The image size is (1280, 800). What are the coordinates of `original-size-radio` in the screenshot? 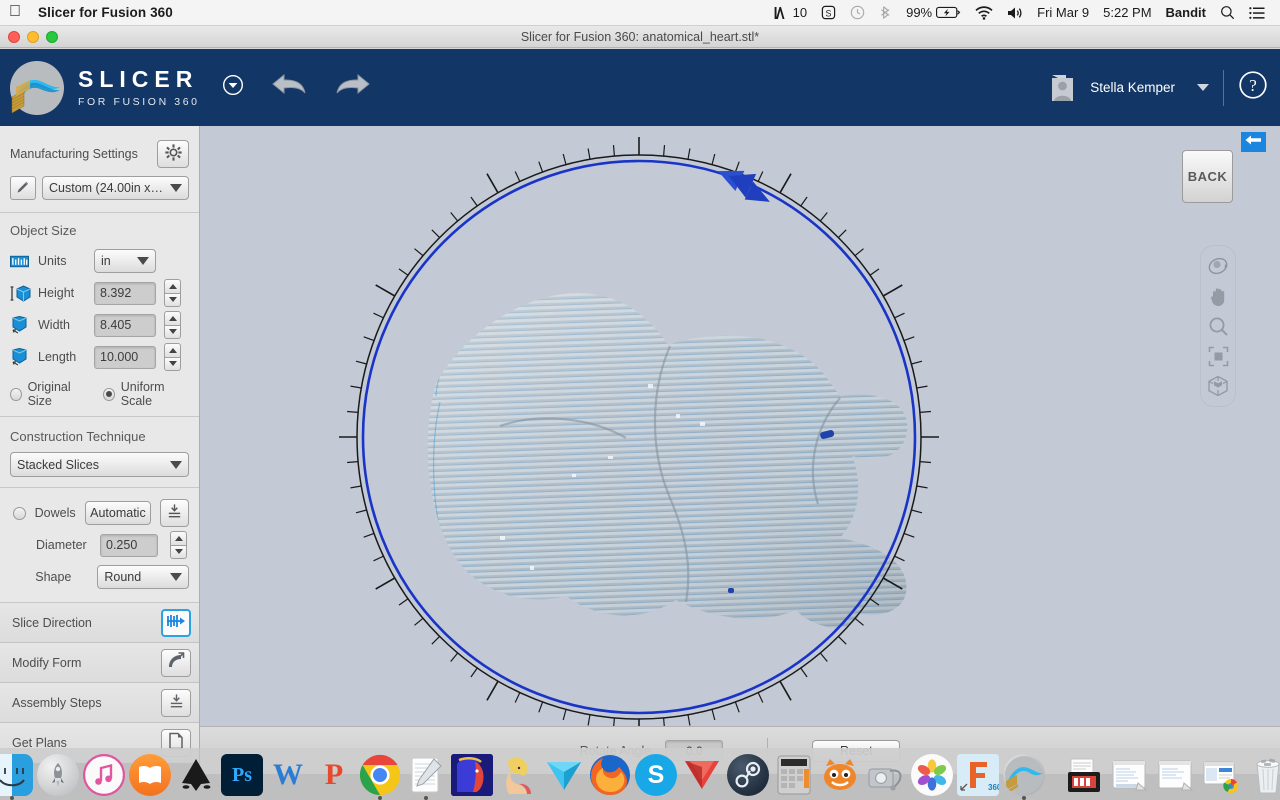 It's located at (16, 394).